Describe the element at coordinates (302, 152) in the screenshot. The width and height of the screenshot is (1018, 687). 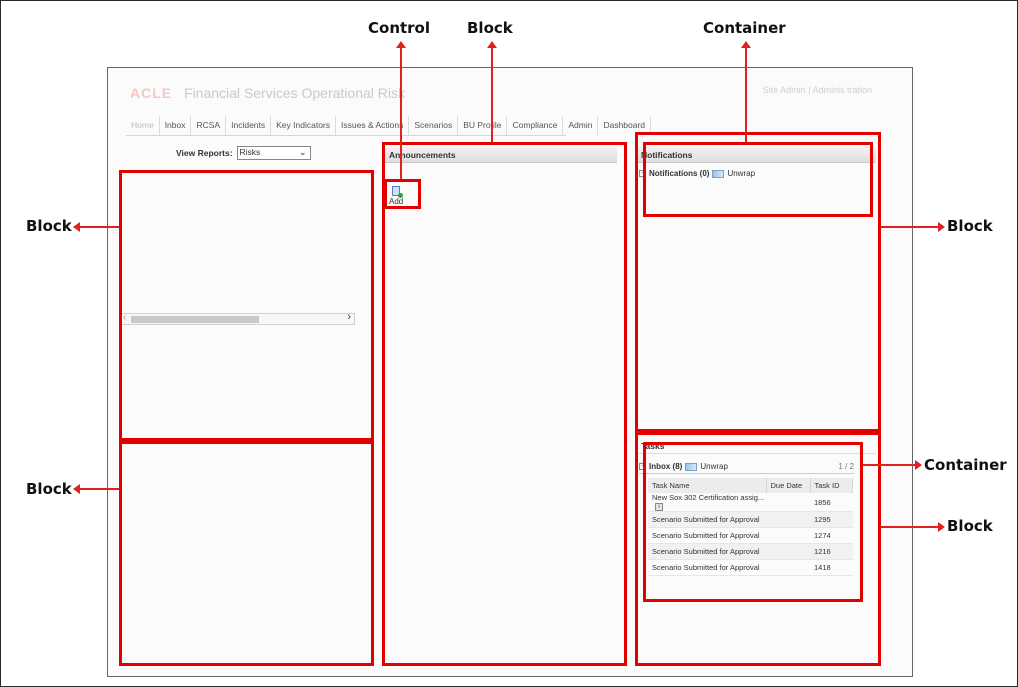
I see `chevron-down-icon: ⌄` at that location.